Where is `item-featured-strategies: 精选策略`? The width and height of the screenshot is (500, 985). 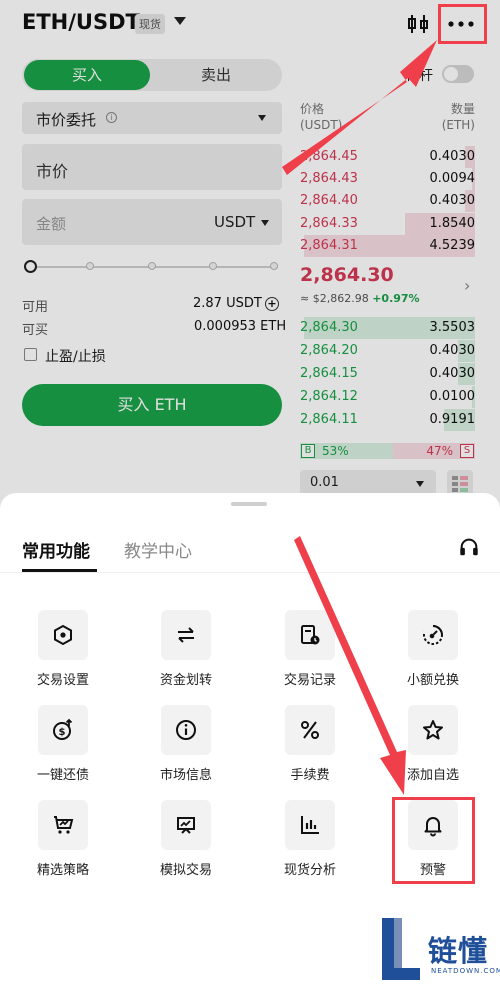 item-featured-strategies: 精选策略 is located at coordinates (63, 840).